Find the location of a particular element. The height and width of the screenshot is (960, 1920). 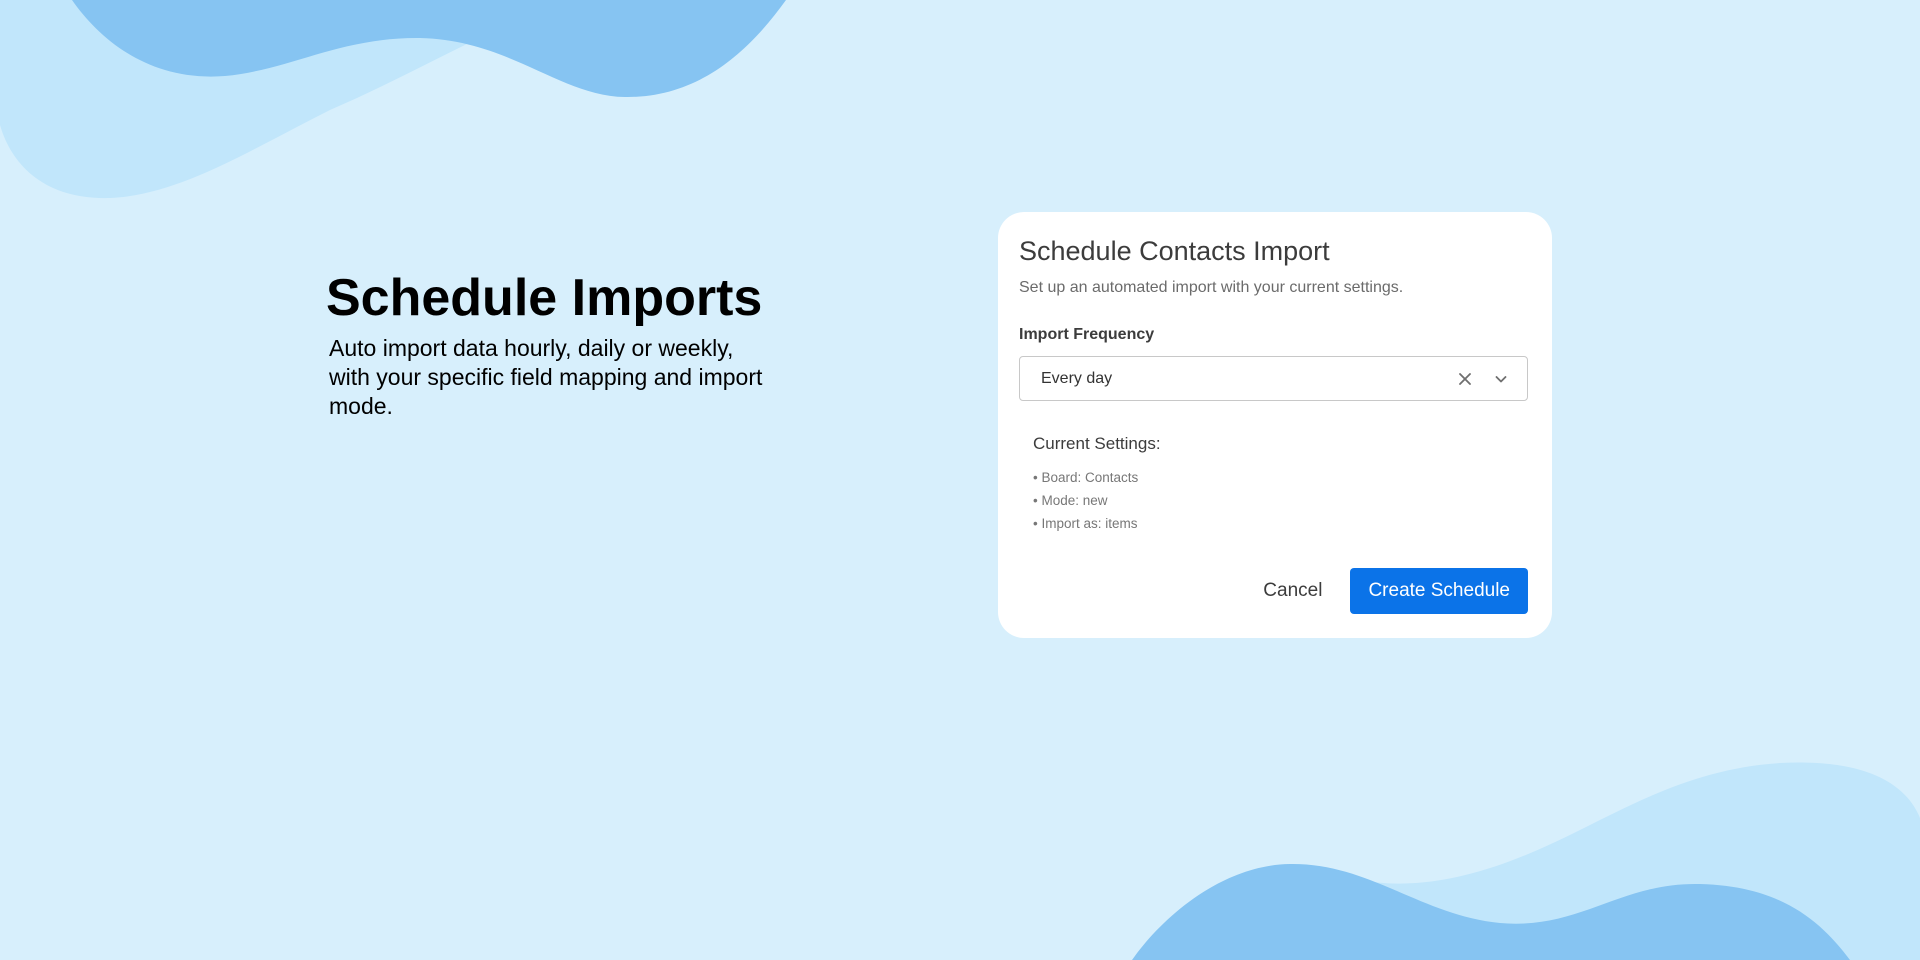

setting-mode: • Mode: new is located at coordinates (1070, 500).